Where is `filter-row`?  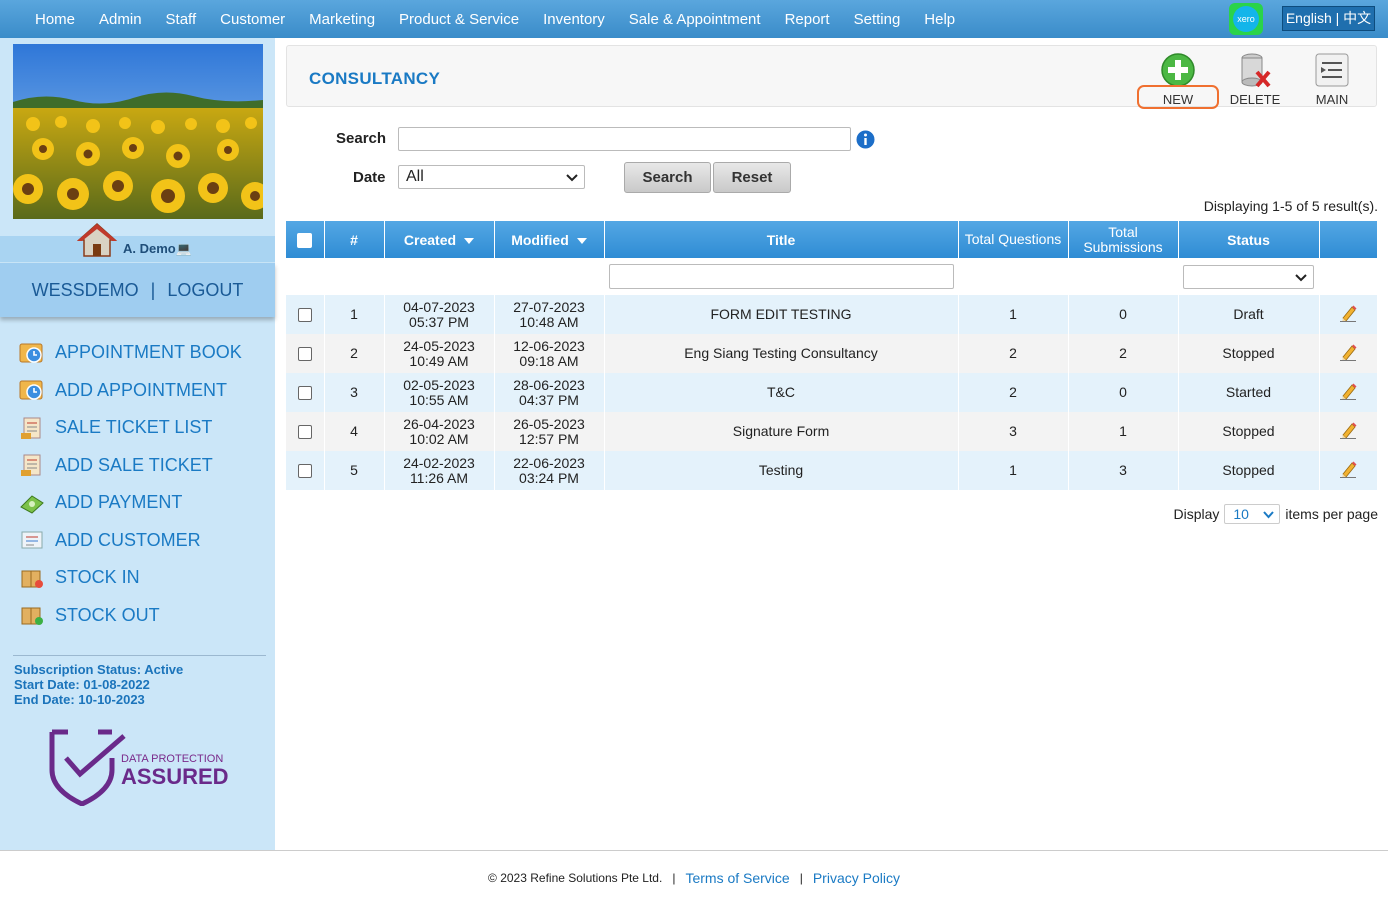
filter-row is located at coordinates (831, 276).